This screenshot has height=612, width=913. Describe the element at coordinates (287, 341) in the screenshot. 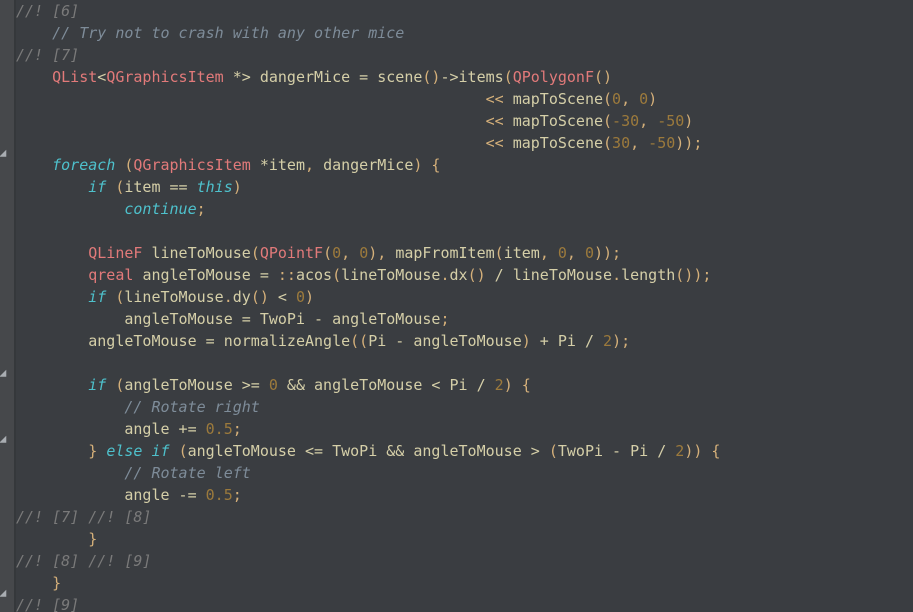

I see `code-token: normalizeAngle` at that location.